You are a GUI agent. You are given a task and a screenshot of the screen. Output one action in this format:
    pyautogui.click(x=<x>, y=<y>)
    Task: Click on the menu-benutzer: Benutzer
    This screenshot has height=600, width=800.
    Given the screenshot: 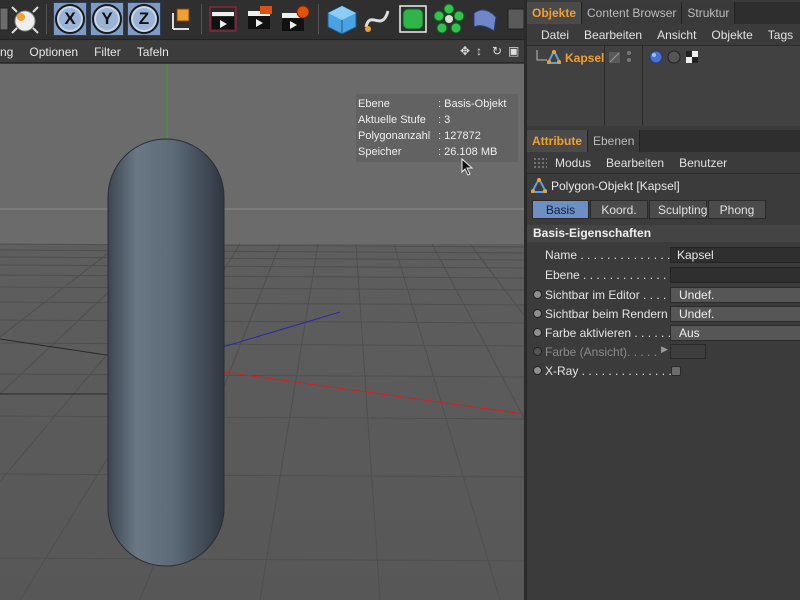 What is the action you would take?
    pyautogui.click(x=703, y=163)
    